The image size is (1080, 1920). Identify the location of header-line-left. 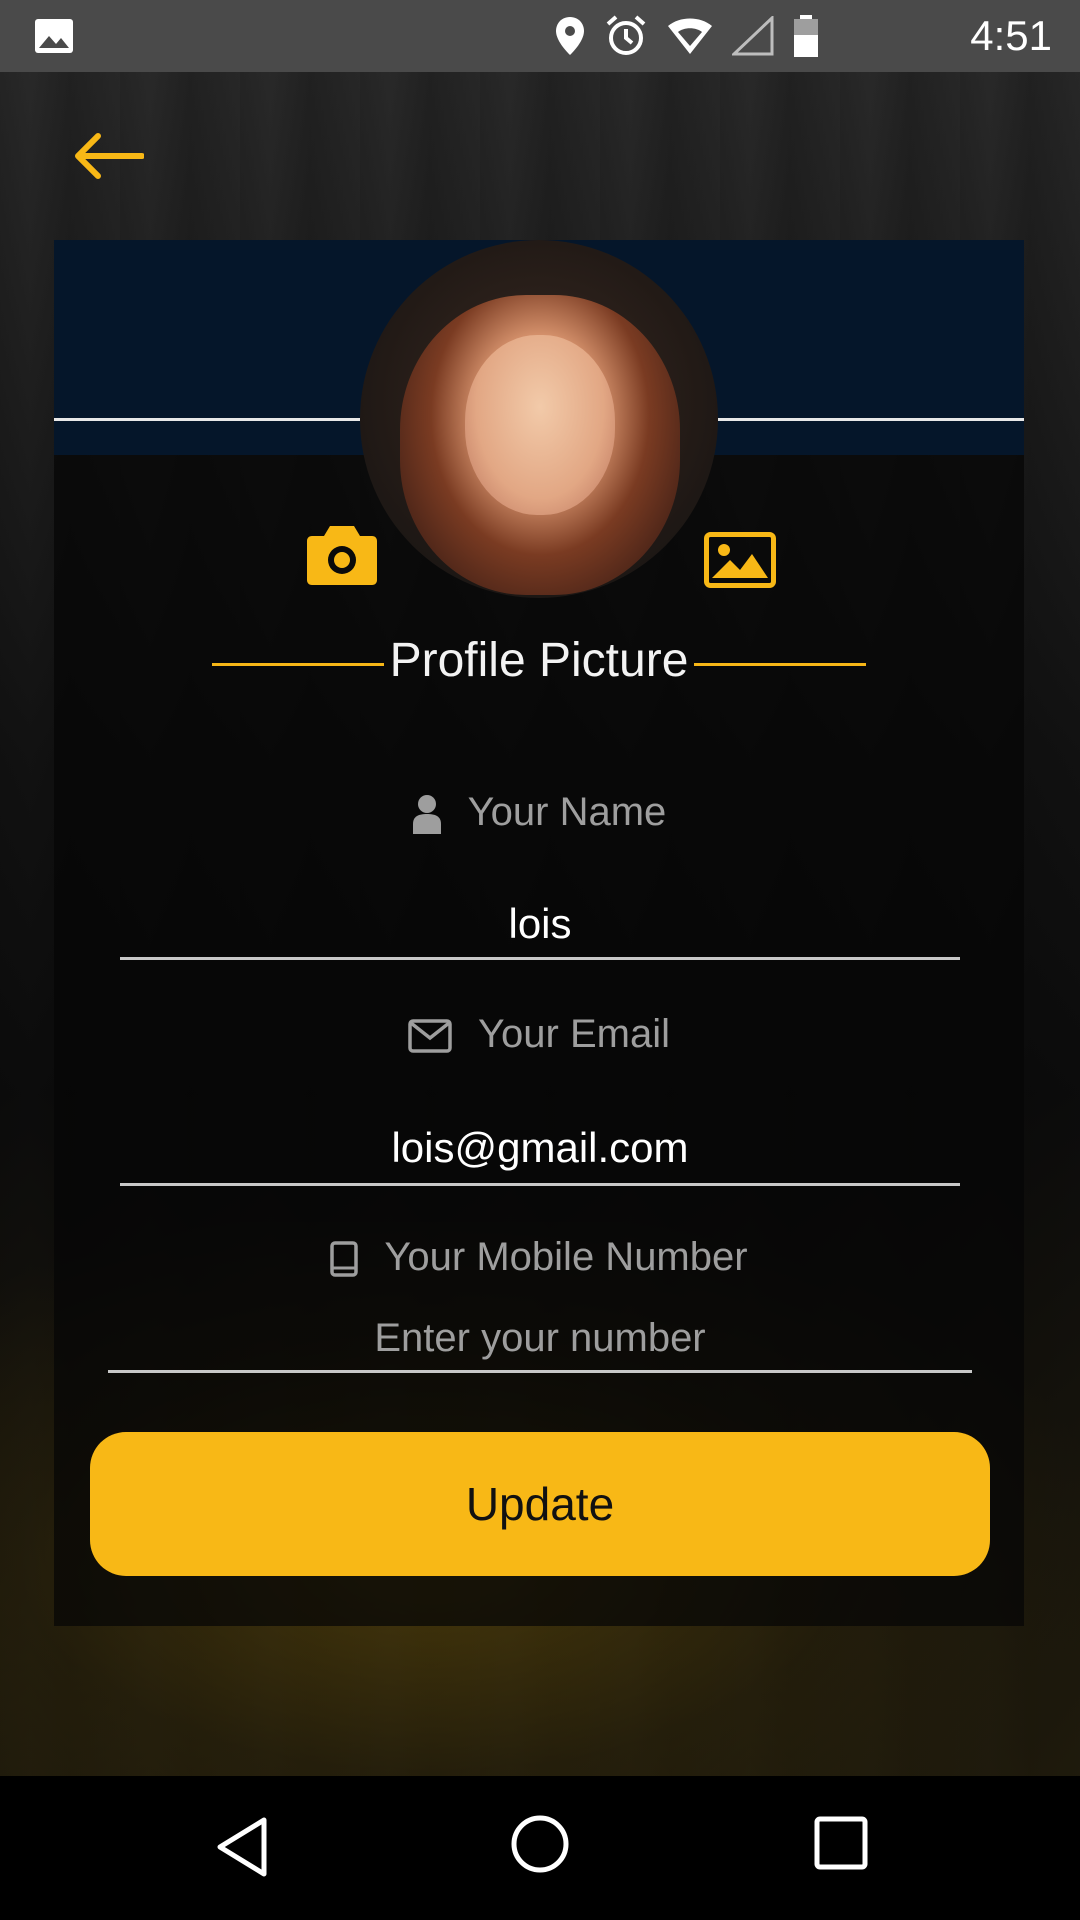
(207, 419).